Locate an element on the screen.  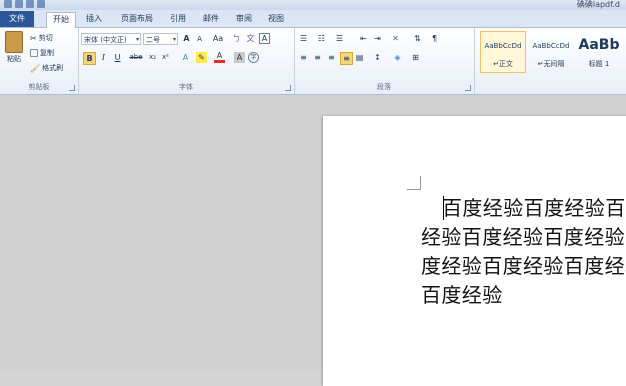
redo-icon is located at coordinates (41, 4).